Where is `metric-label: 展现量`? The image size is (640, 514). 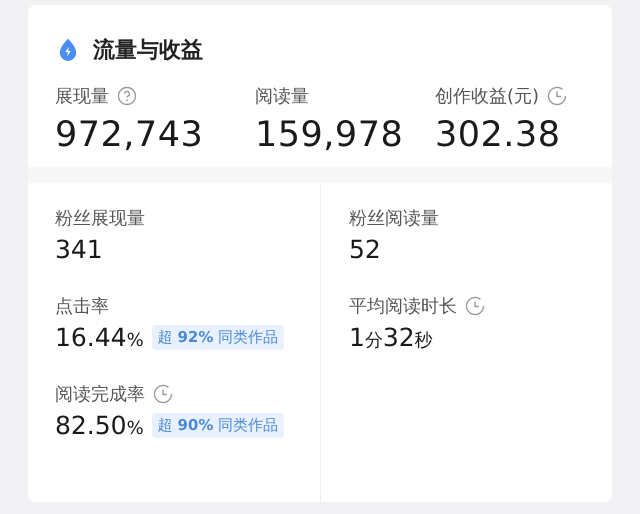 metric-label: 展现量 is located at coordinates (82, 96).